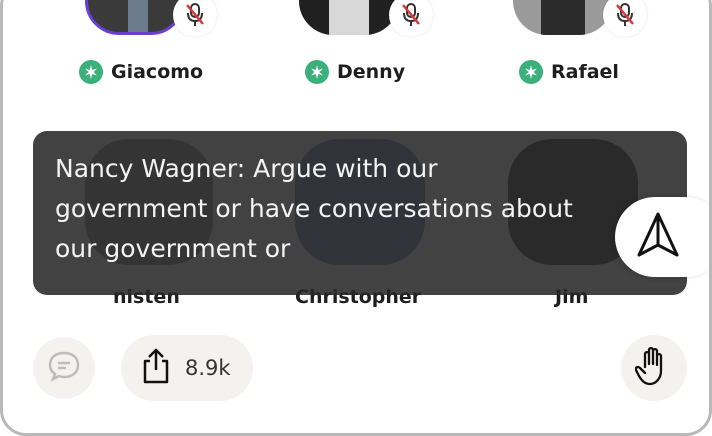 The height and width of the screenshot is (436, 712). I want to click on paper-plane-icon, so click(658, 237).